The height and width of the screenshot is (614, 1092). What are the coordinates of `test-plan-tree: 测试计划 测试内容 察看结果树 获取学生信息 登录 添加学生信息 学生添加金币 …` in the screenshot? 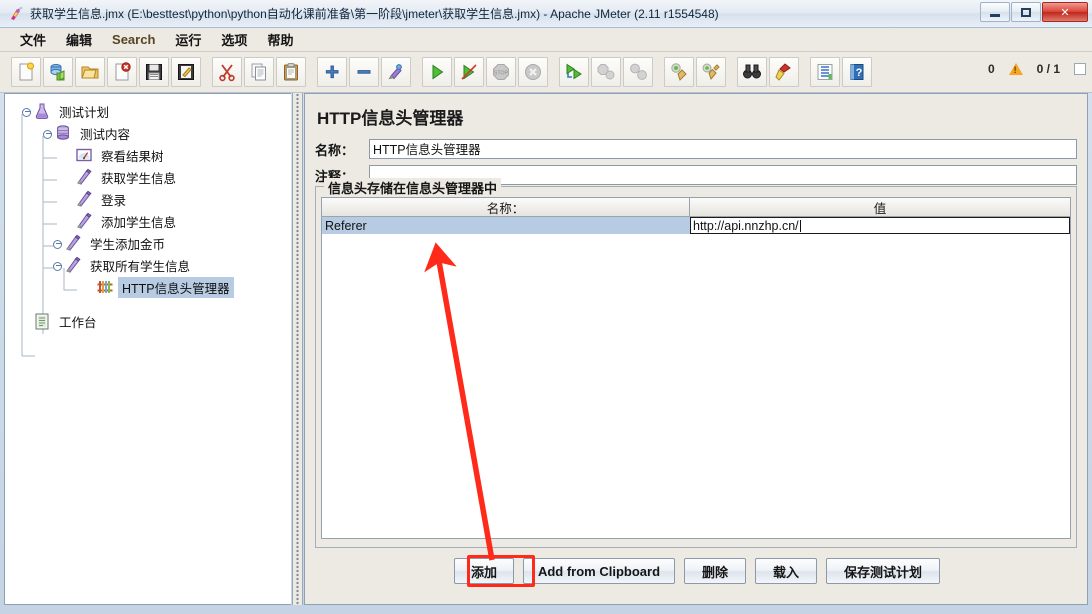 It's located at (148, 225).